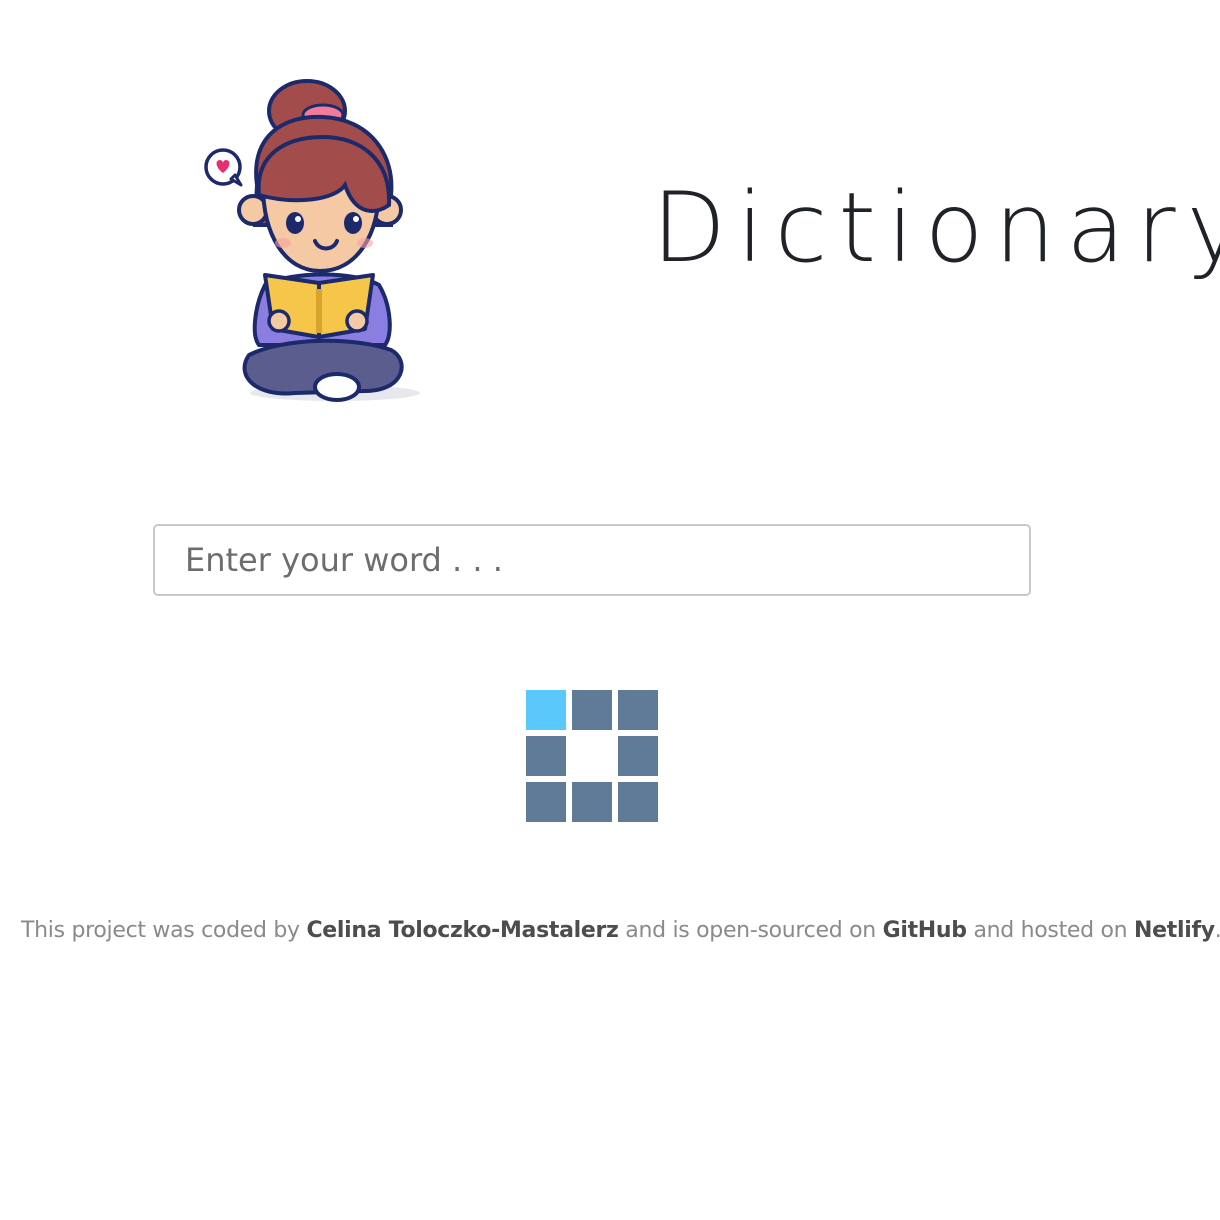  Describe the element at coordinates (312, 240) in the screenshot. I see `girl-reading-illustration` at that location.